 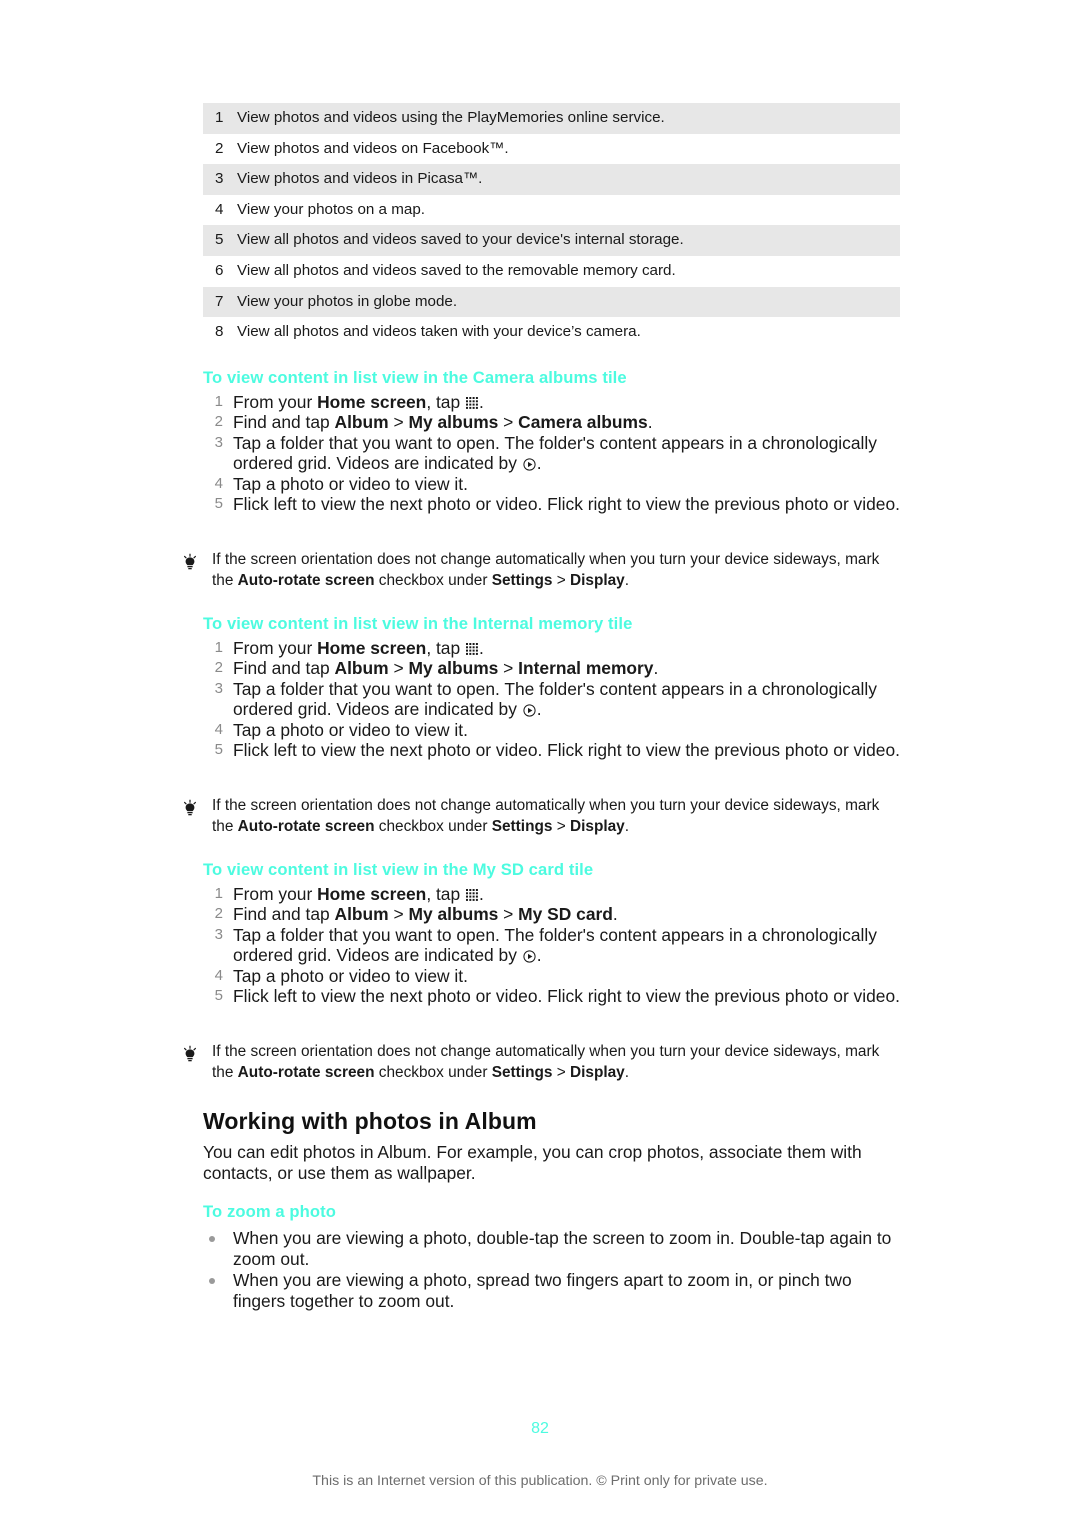 I want to click on step-text-bold: Camera albums, so click(x=583, y=422).